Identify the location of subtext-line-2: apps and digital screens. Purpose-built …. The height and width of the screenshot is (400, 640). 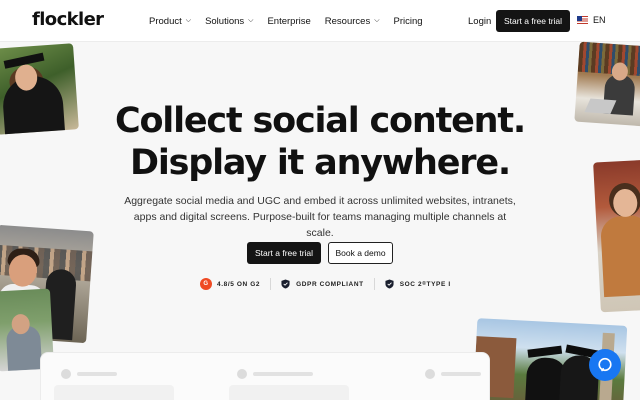
(320, 225).